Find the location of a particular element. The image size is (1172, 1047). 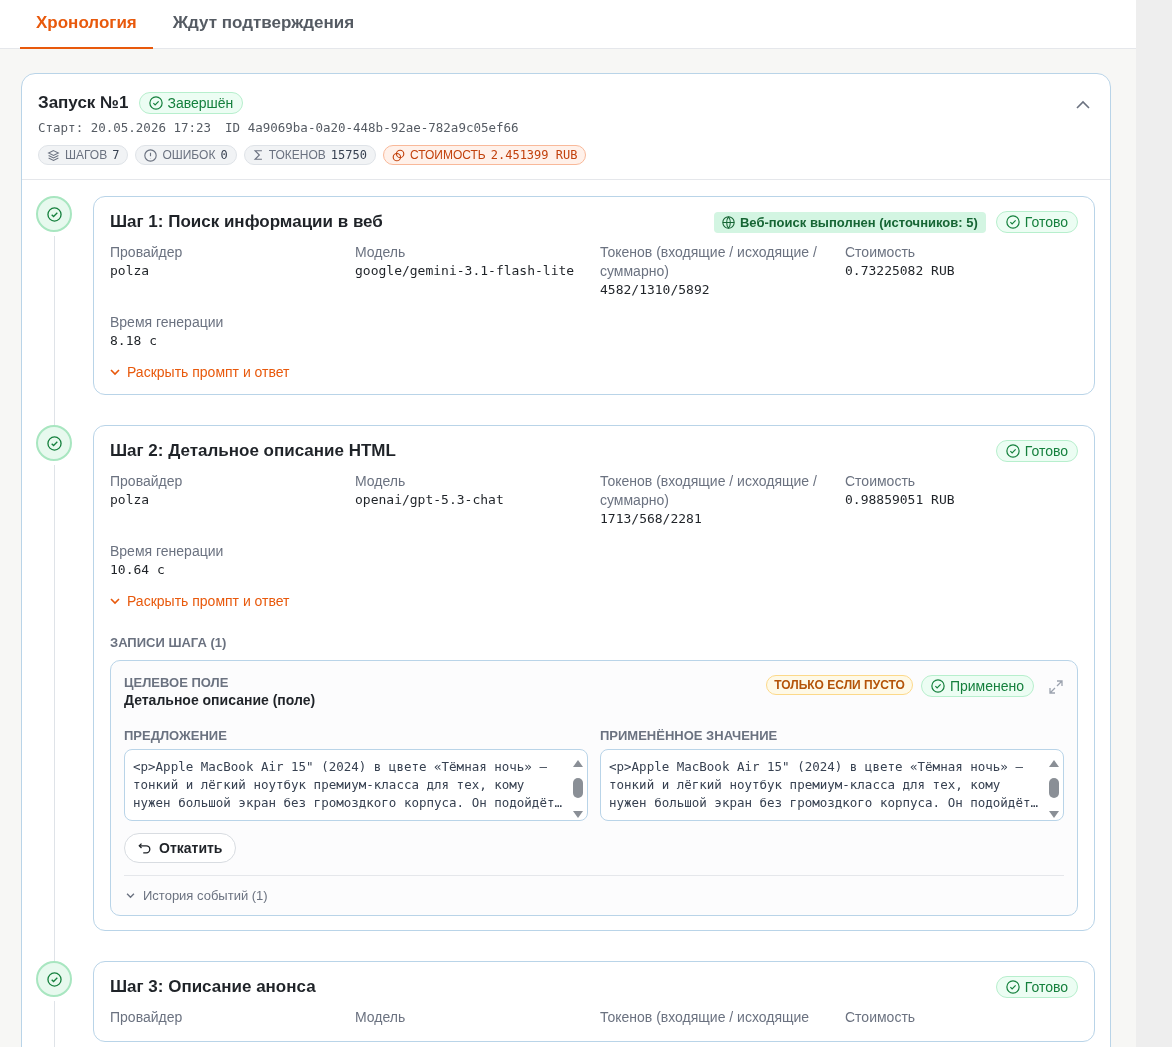

coins-icon is located at coordinates (398, 155).